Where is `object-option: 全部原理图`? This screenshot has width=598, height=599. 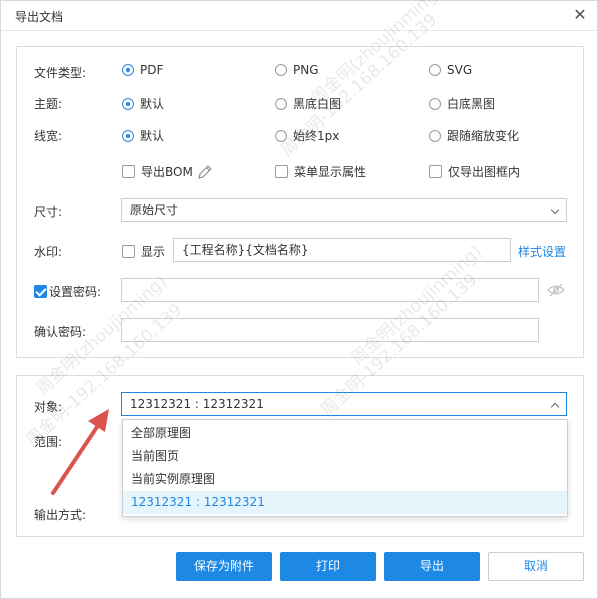 object-option: 全部原理图 is located at coordinates (345, 433).